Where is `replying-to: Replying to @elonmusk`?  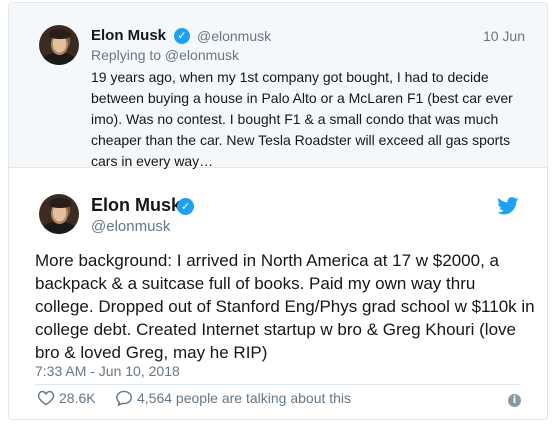 replying-to: Replying to @elonmusk is located at coordinates (165, 55).